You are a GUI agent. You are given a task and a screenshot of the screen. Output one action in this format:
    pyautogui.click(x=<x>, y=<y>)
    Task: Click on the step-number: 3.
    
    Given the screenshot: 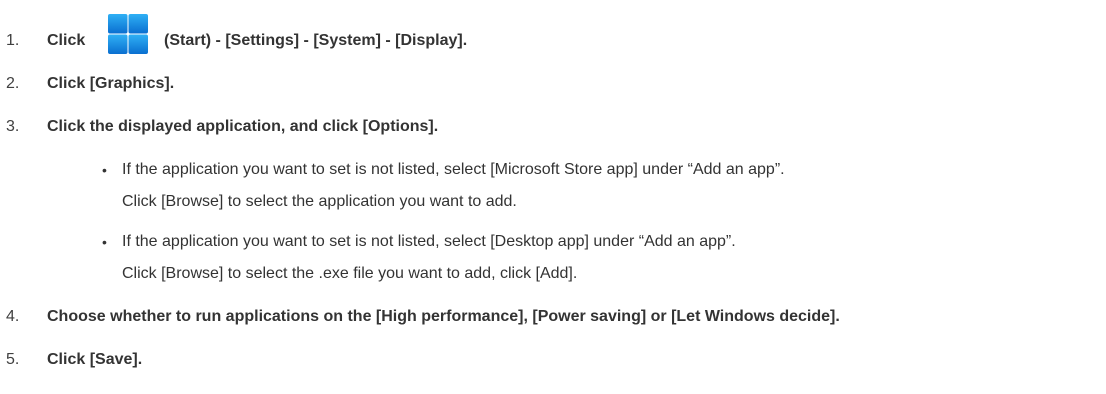 What is the action you would take?
    pyautogui.click(x=13, y=126)
    